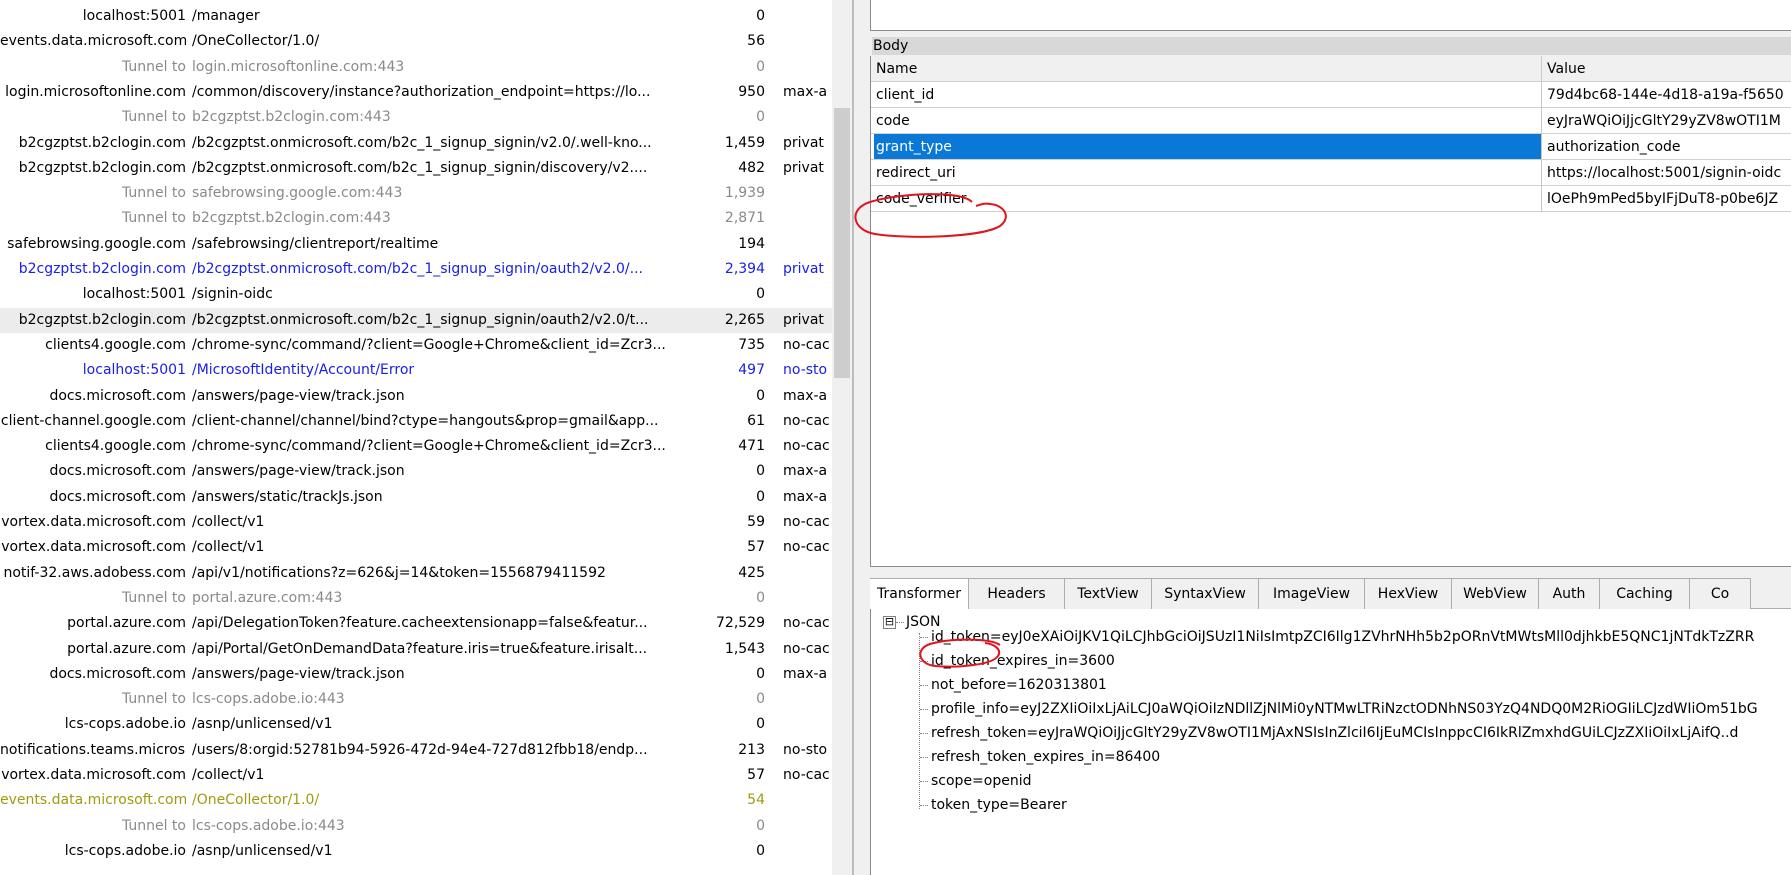 The width and height of the screenshot is (1791, 875). I want to click on json-node: id_token_expires_in=3600, so click(1023, 661).